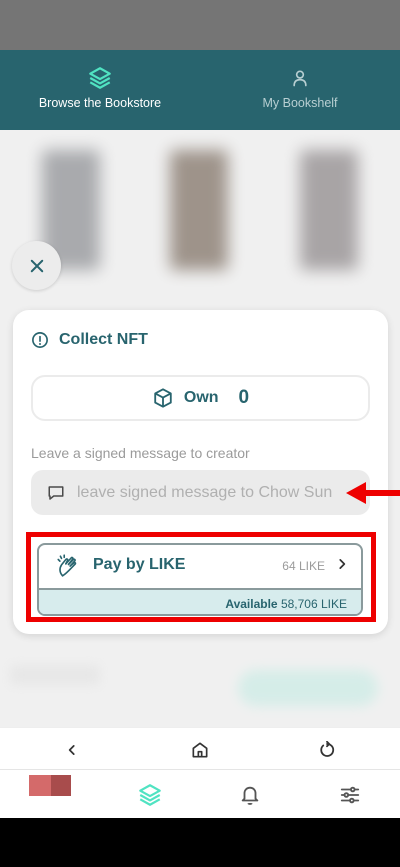 This screenshot has height=867, width=400. Describe the element at coordinates (140, 453) in the screenshot. I see `message-label: Leave a signed message to creator` at that location.